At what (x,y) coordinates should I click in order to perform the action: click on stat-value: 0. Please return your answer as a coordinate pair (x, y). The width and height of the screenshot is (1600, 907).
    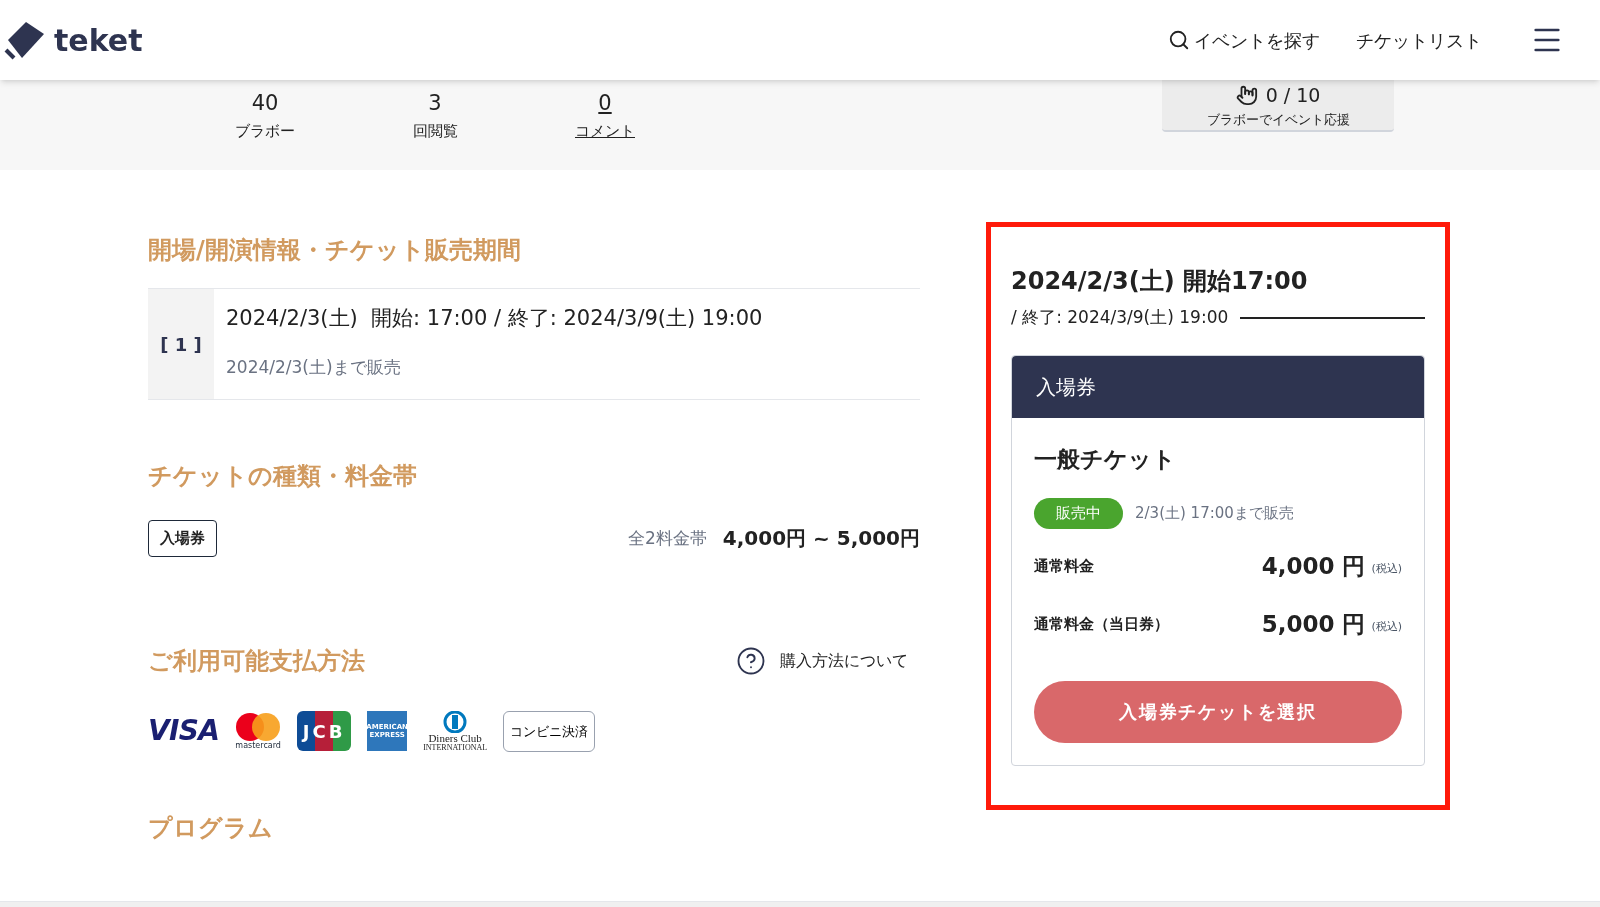
    Looking at the image, I should click on (605, 104).